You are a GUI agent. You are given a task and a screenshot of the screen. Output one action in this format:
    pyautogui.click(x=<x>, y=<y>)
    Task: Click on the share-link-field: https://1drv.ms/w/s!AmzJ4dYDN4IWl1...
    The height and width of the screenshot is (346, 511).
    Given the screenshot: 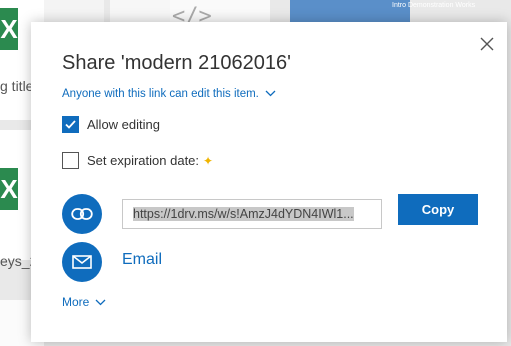 What is the action you would take?
    pyautogui.click(x=252, y=214)
    